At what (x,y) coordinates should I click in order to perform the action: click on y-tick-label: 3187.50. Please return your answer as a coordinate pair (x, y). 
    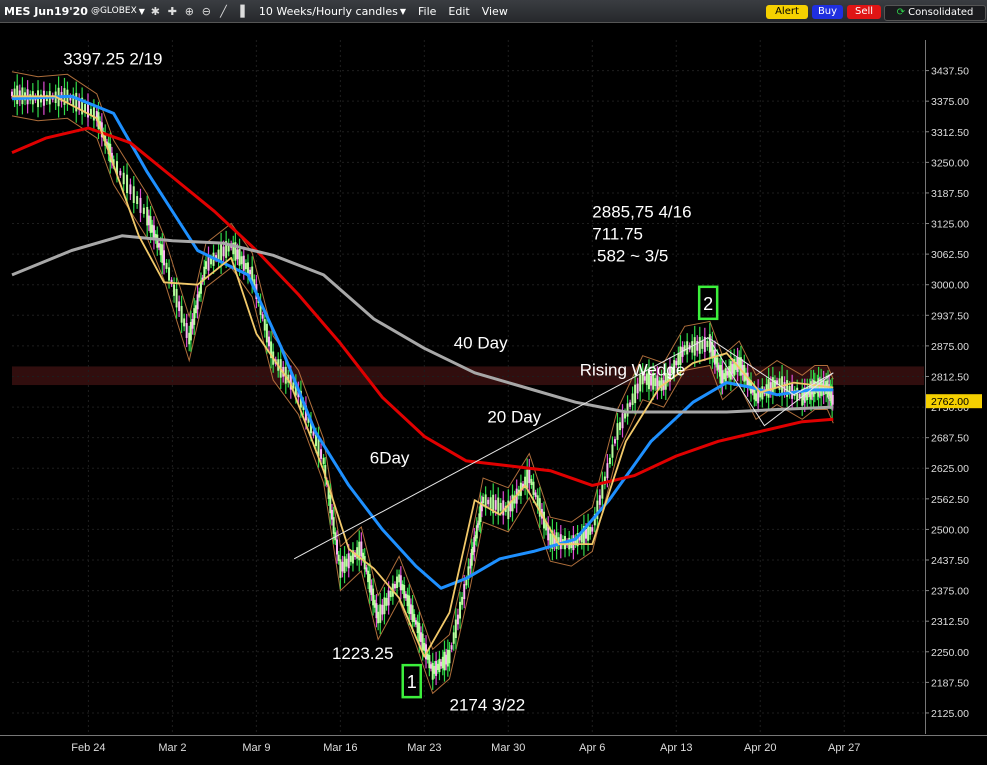
    Looking at the image, I should click on (950, 194).